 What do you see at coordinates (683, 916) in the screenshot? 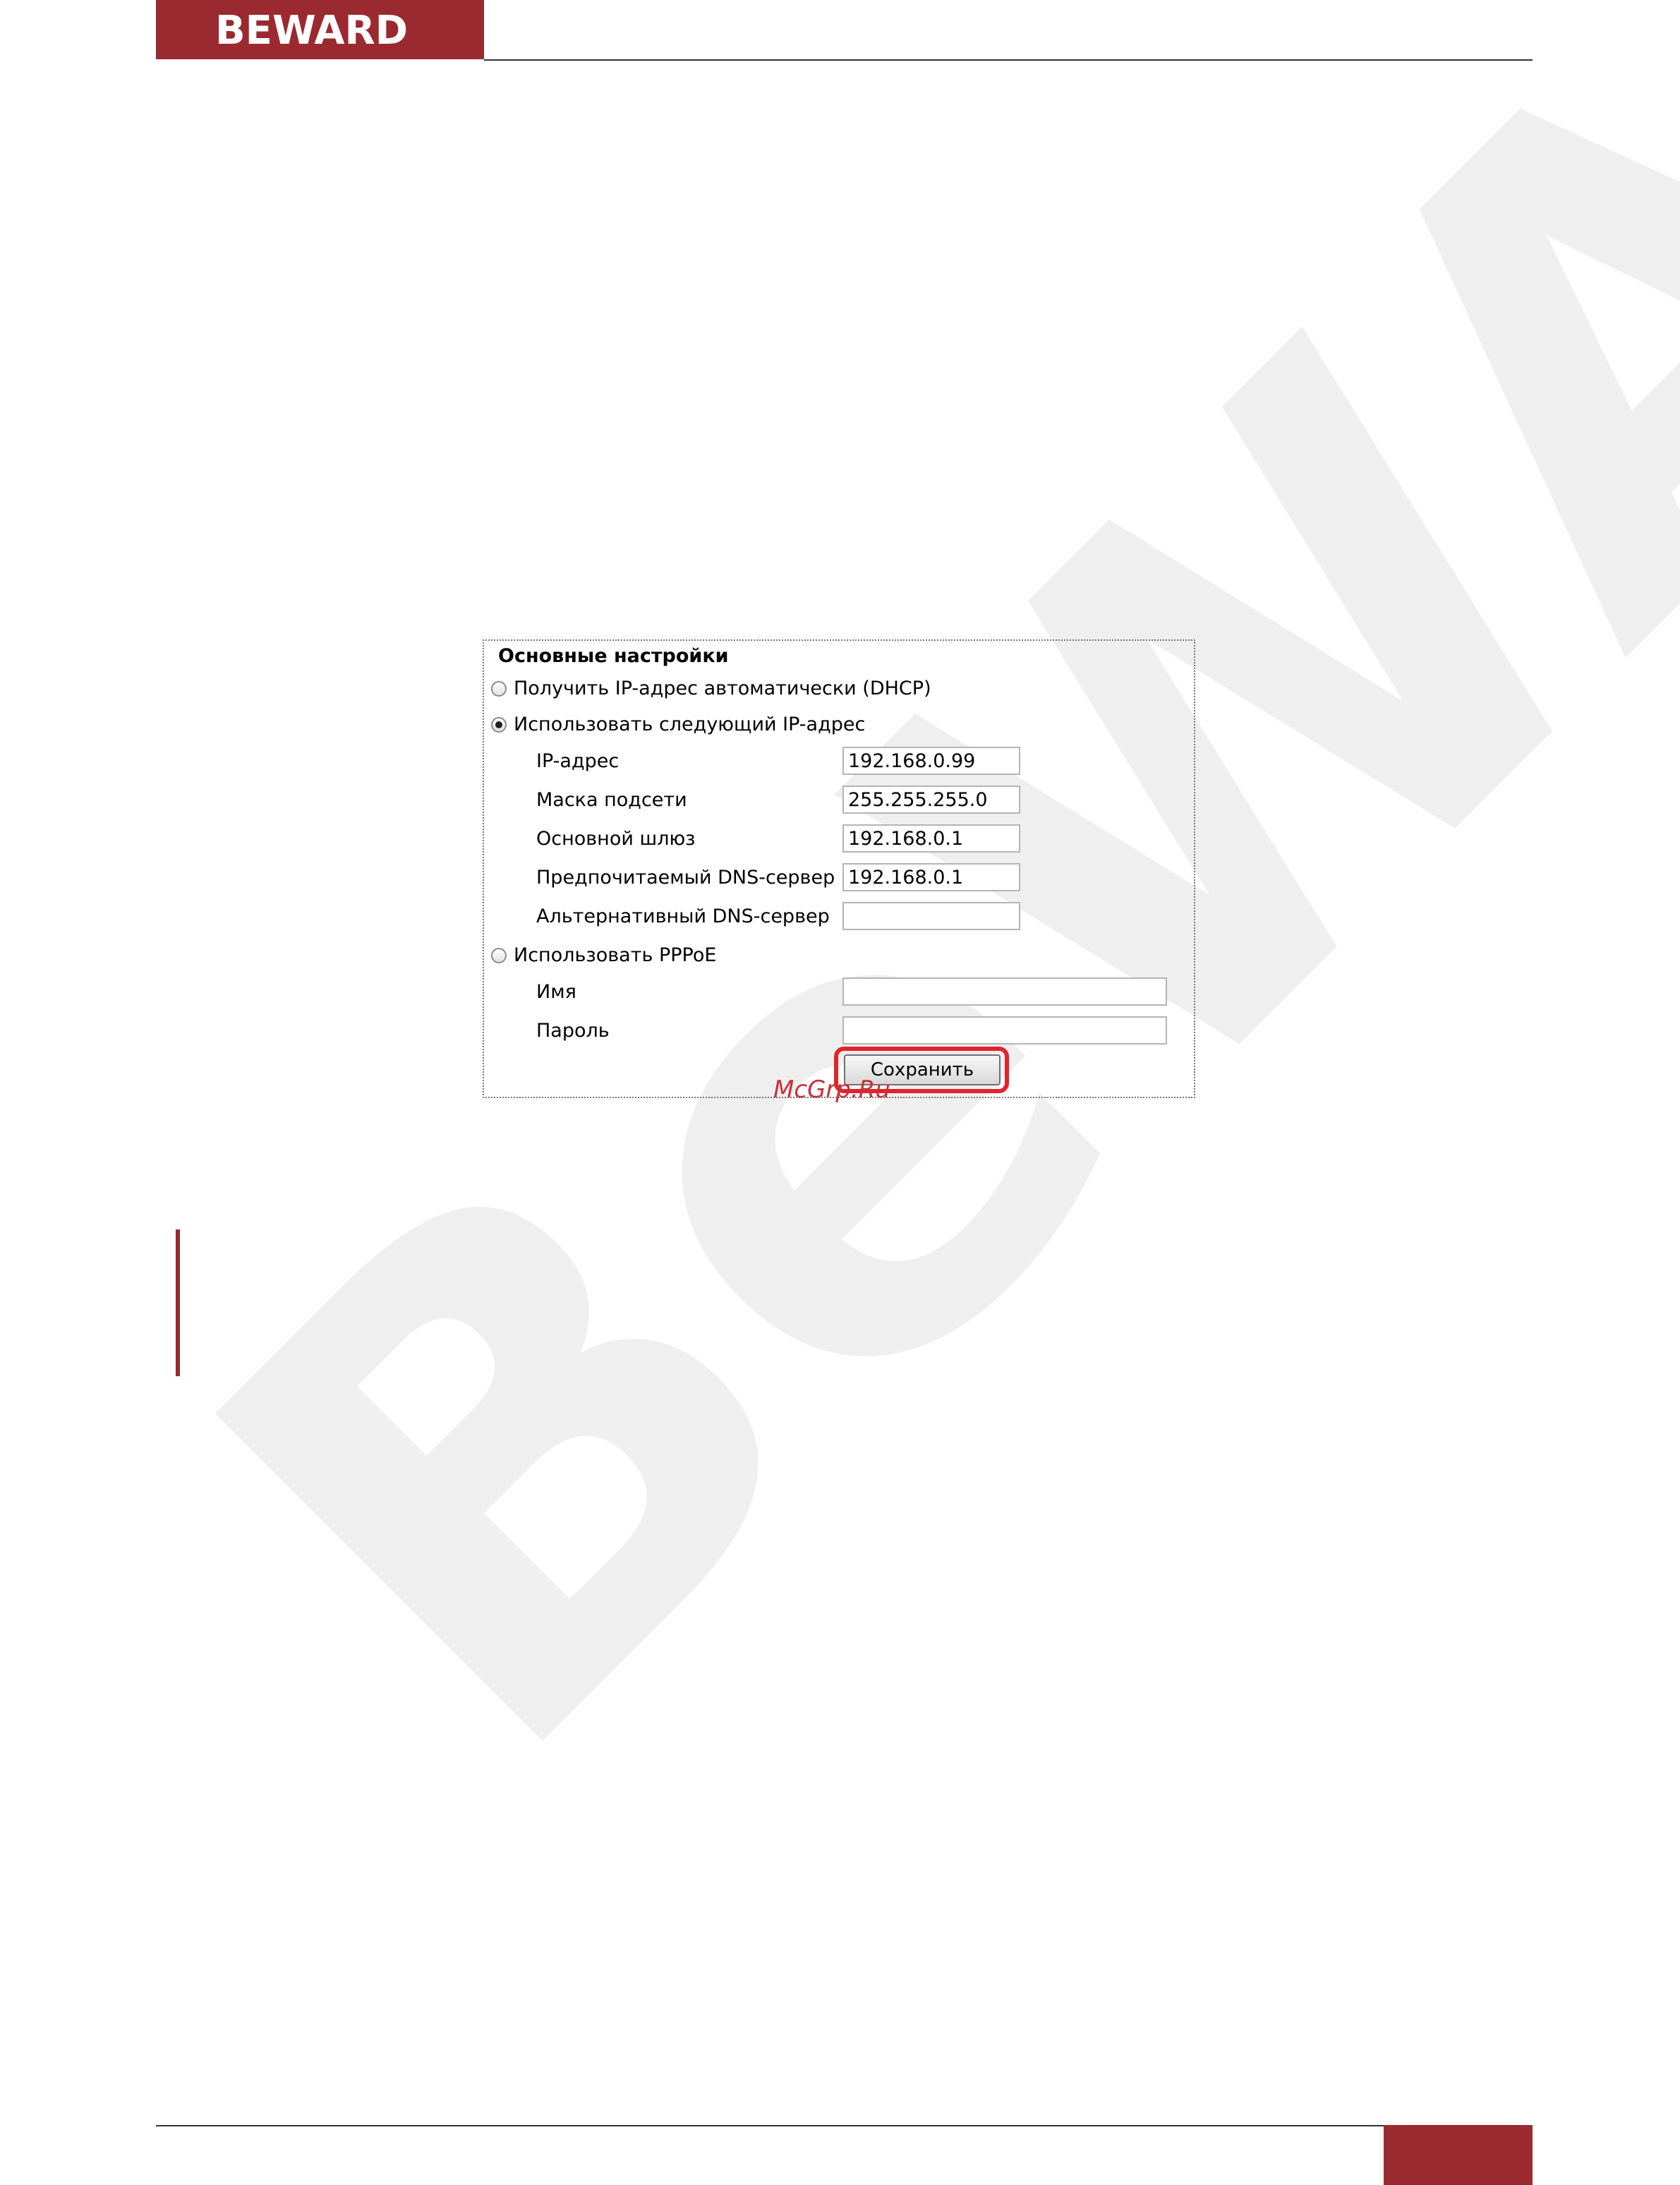
I see `dns2-label: Альтернативный DNS-сервер` at bounding box center [683, 916].